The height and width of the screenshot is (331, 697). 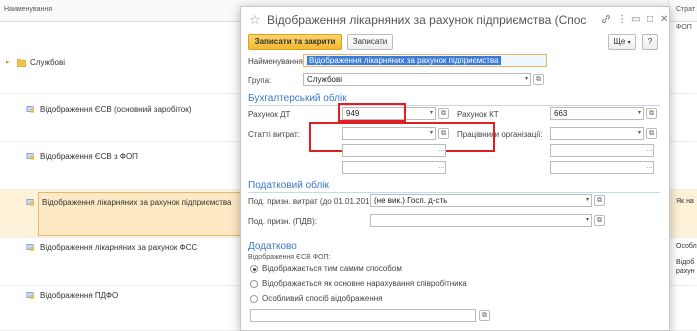 I want to click on more-actions-icon: ⋮, so click(x=622, y=19).